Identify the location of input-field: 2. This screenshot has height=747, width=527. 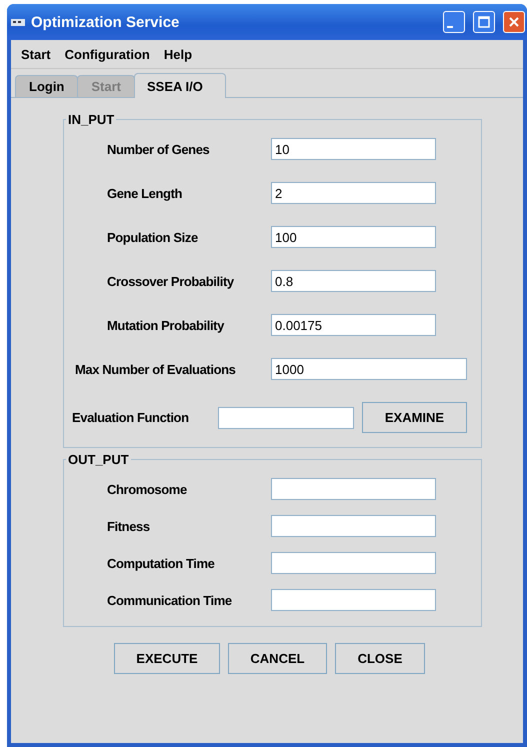
(353, 193).